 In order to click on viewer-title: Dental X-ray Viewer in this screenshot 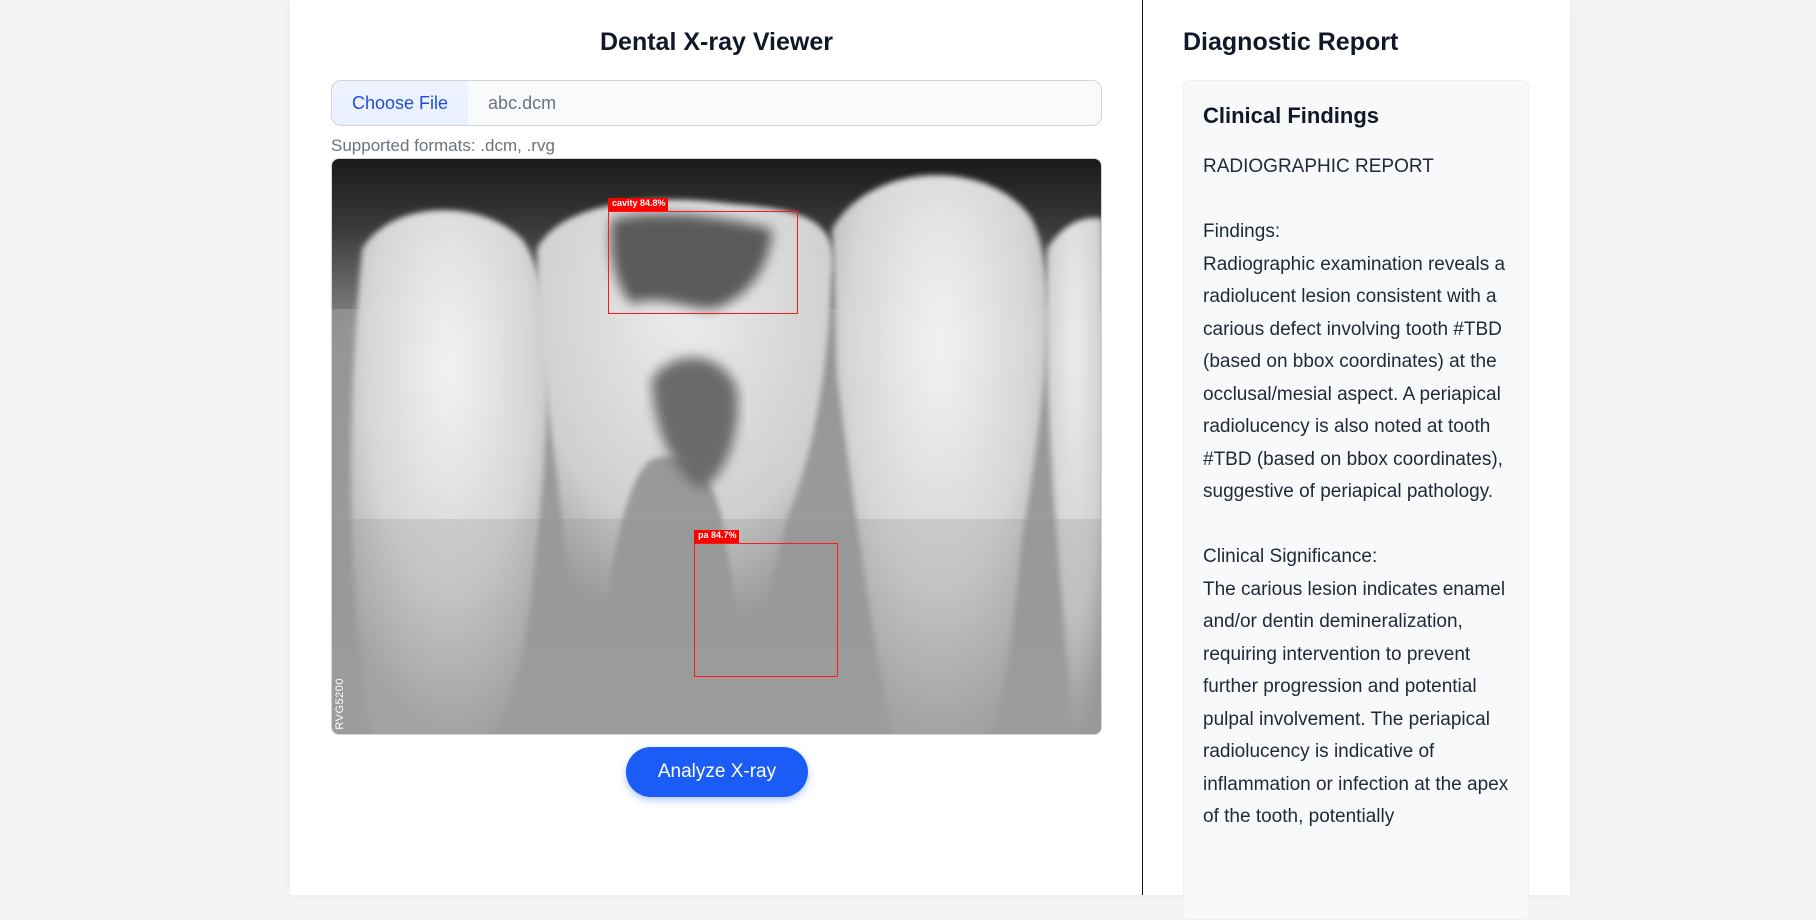, I will do `click(716, 42)`.